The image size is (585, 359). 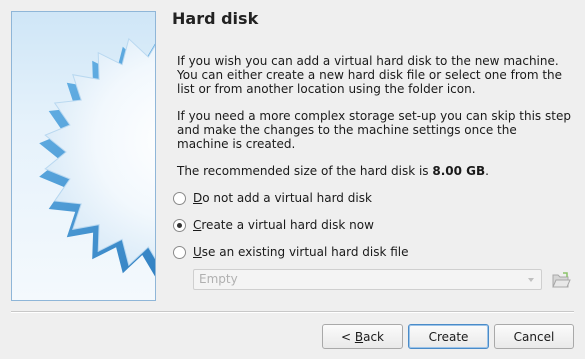 What do you see at coordinates (459, 171) in the screenshot?
I see `recommended-size-value: 8.00 GB` at bounding box center [459, 171].